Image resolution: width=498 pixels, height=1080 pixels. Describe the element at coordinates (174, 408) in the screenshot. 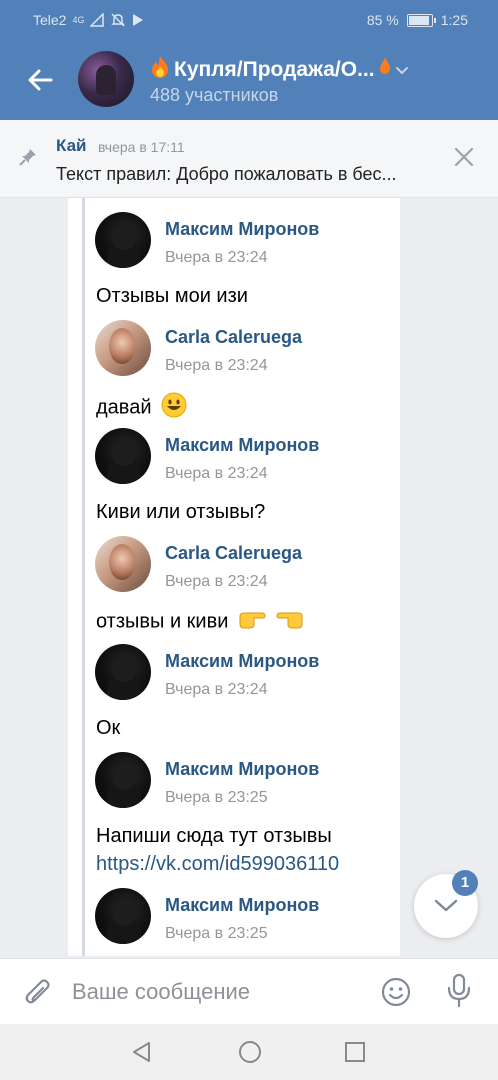

I see `smiley-emoji-icon` at that location.